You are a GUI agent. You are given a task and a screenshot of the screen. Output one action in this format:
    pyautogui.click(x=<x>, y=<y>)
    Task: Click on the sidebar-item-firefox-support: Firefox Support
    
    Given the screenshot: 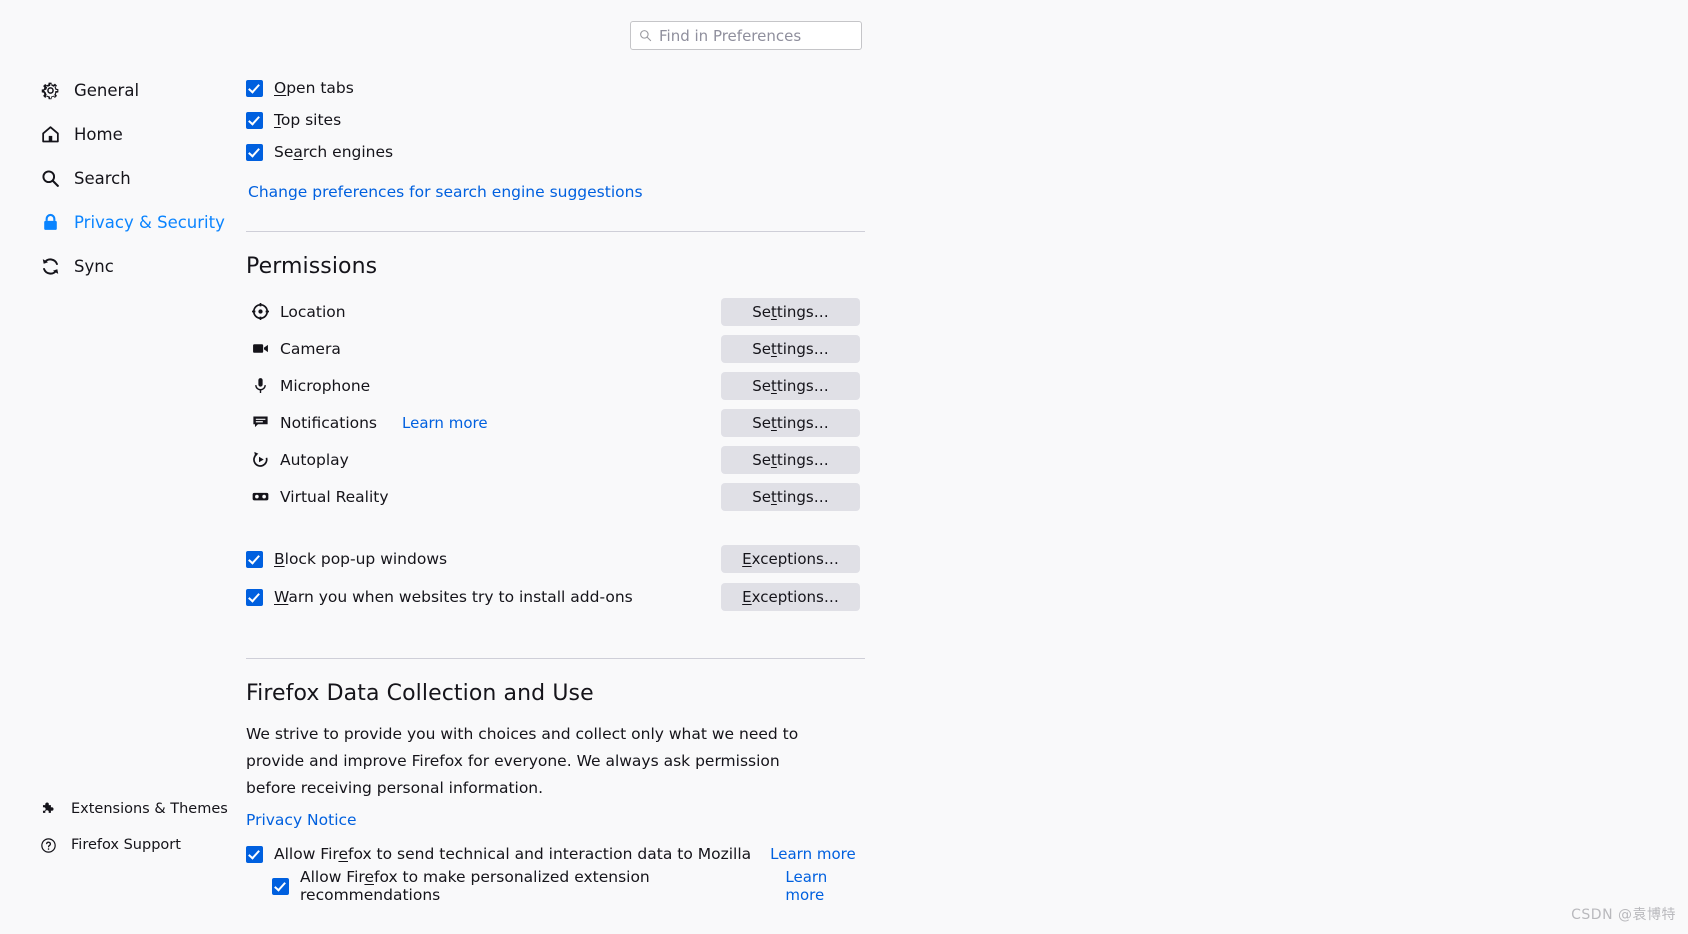 What is the action you would take?
    pyautogui.click(x=117, y=845)
    